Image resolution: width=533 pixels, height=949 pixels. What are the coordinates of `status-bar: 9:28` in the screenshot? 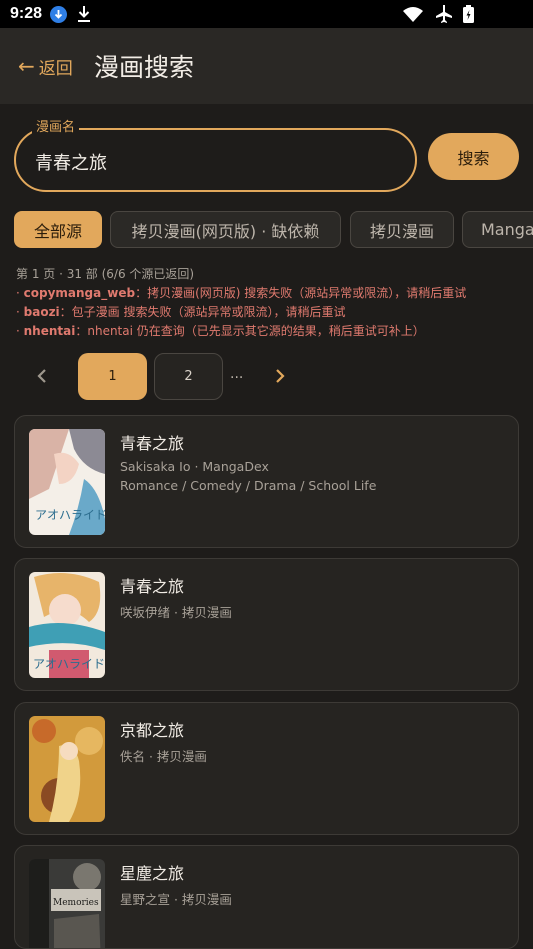 It's located at (266, 14).